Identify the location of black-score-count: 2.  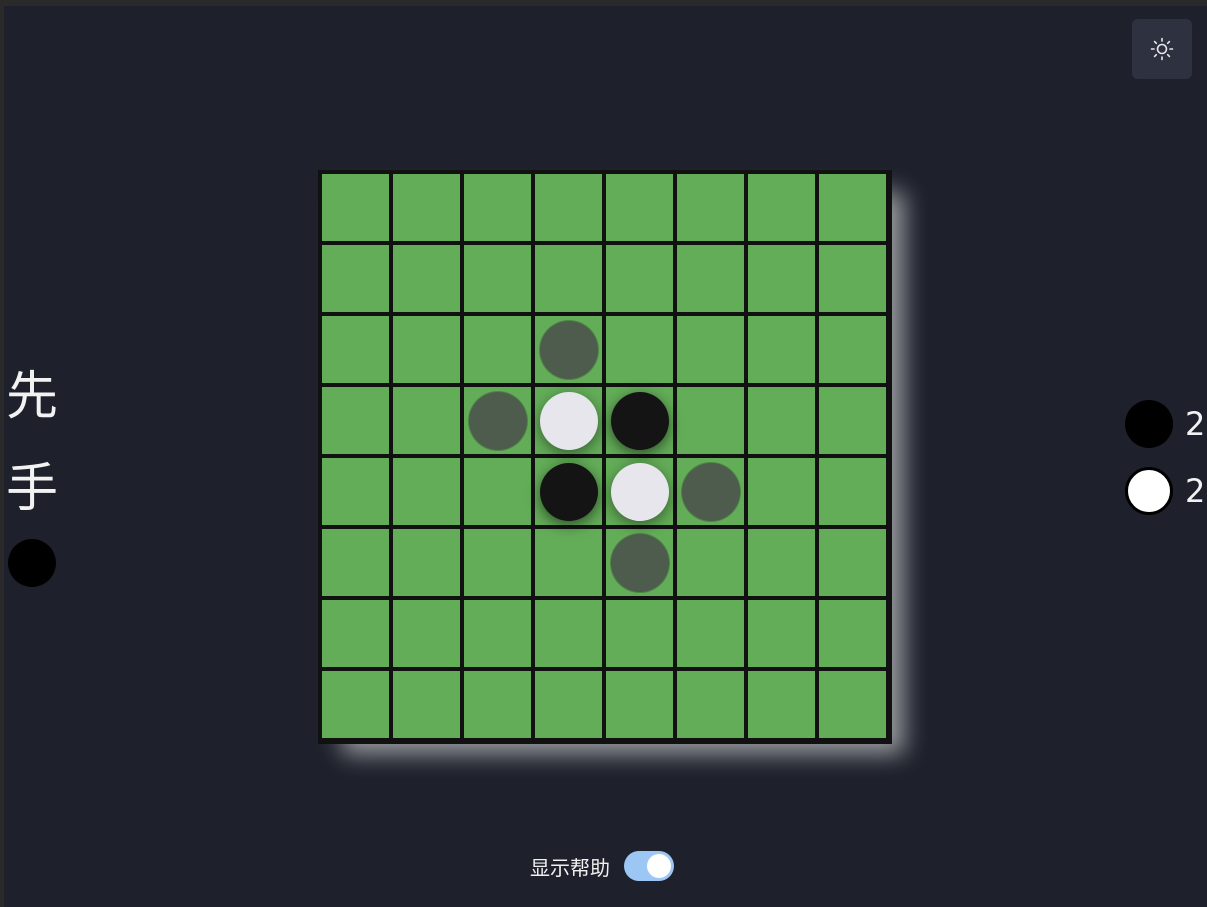
(1195, 424).